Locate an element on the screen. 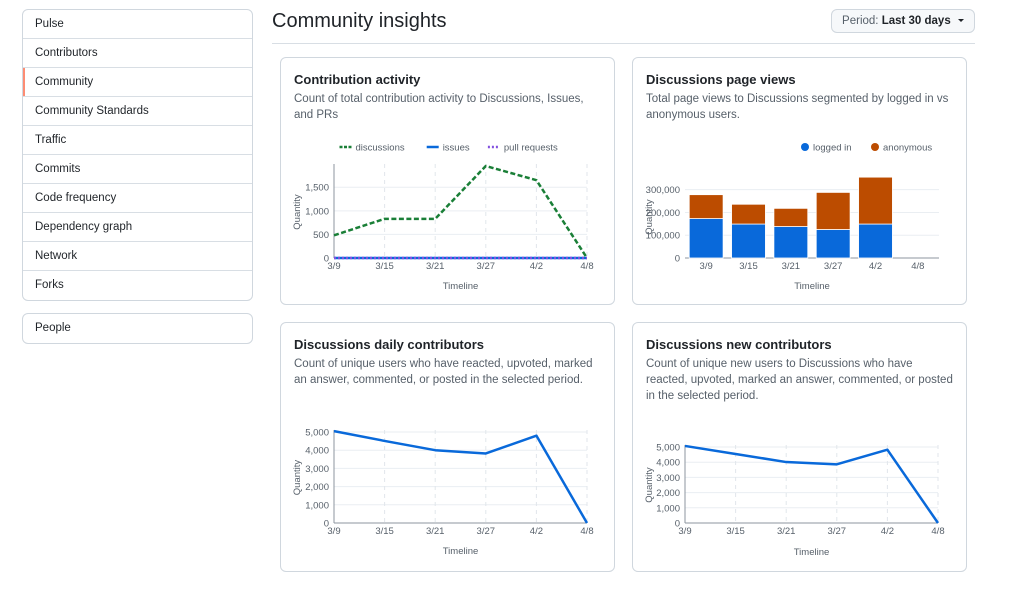  sidebar-item-code-frequency: Code frequency is located at coordinates (137, 198).